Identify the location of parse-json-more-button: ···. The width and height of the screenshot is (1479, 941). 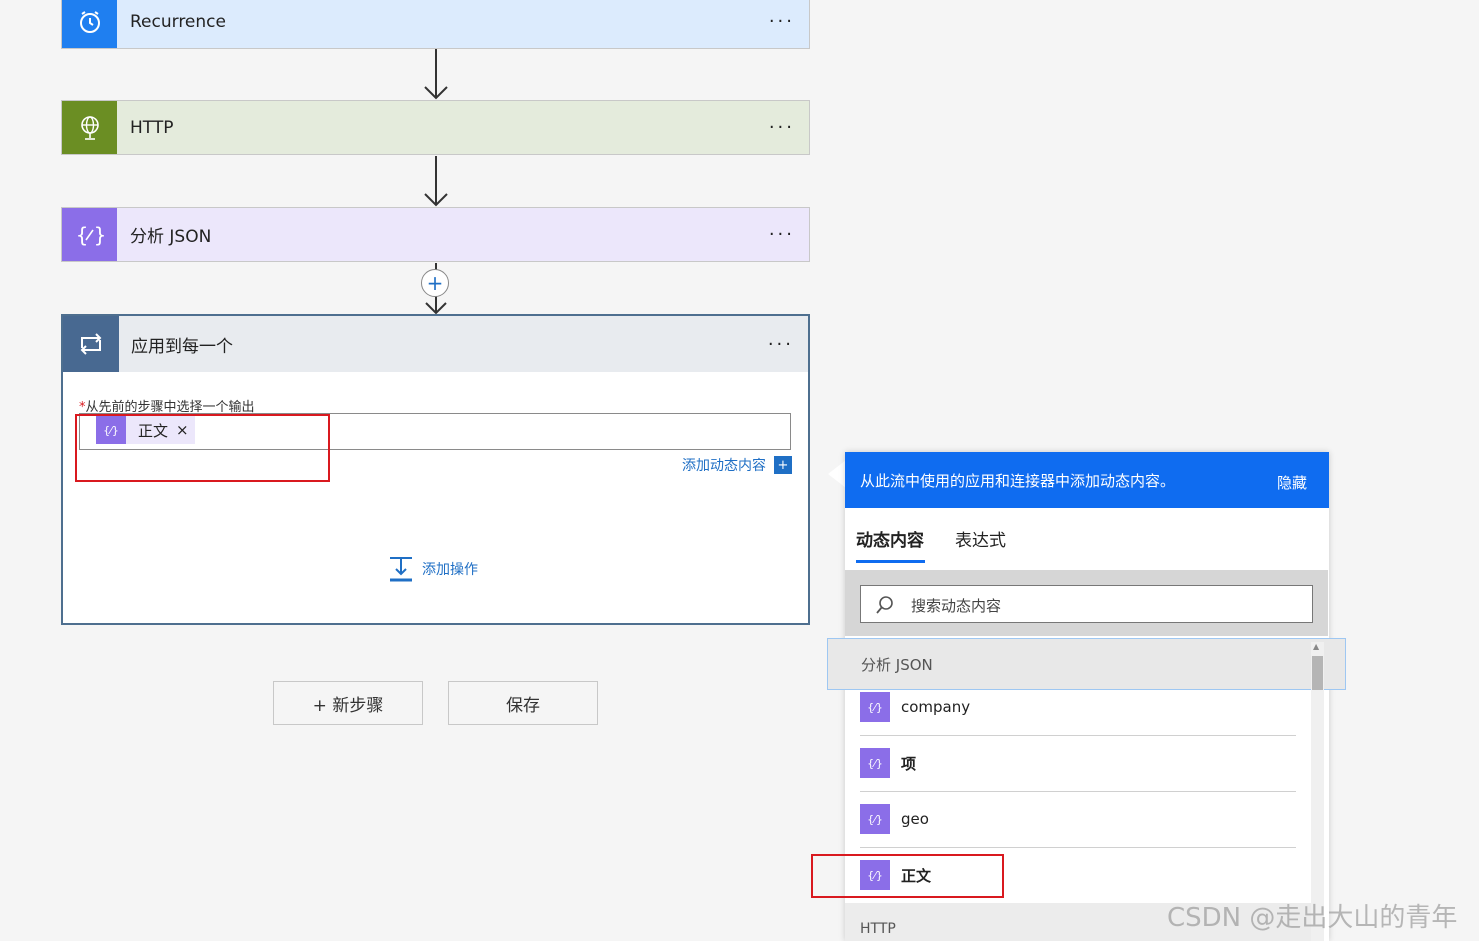
(782, 234).